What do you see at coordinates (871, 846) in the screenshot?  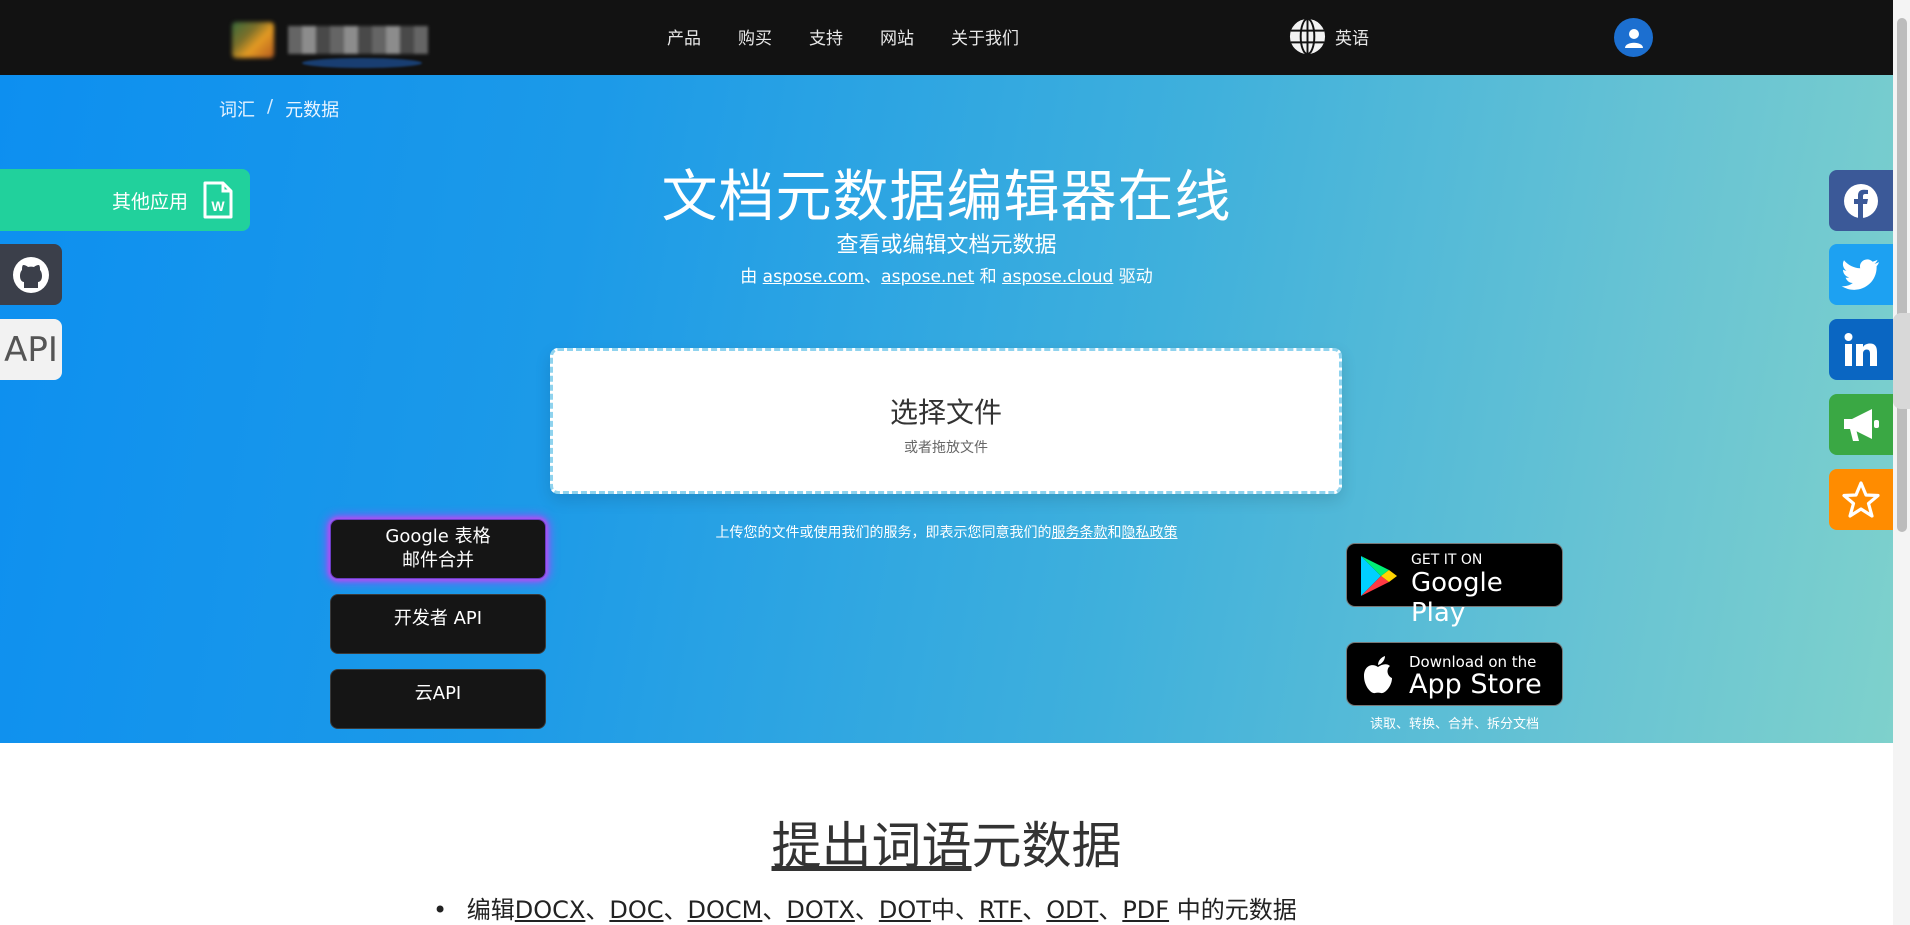 I see `section-title-underlined: 提出词语` at bounding box center [871, 846].